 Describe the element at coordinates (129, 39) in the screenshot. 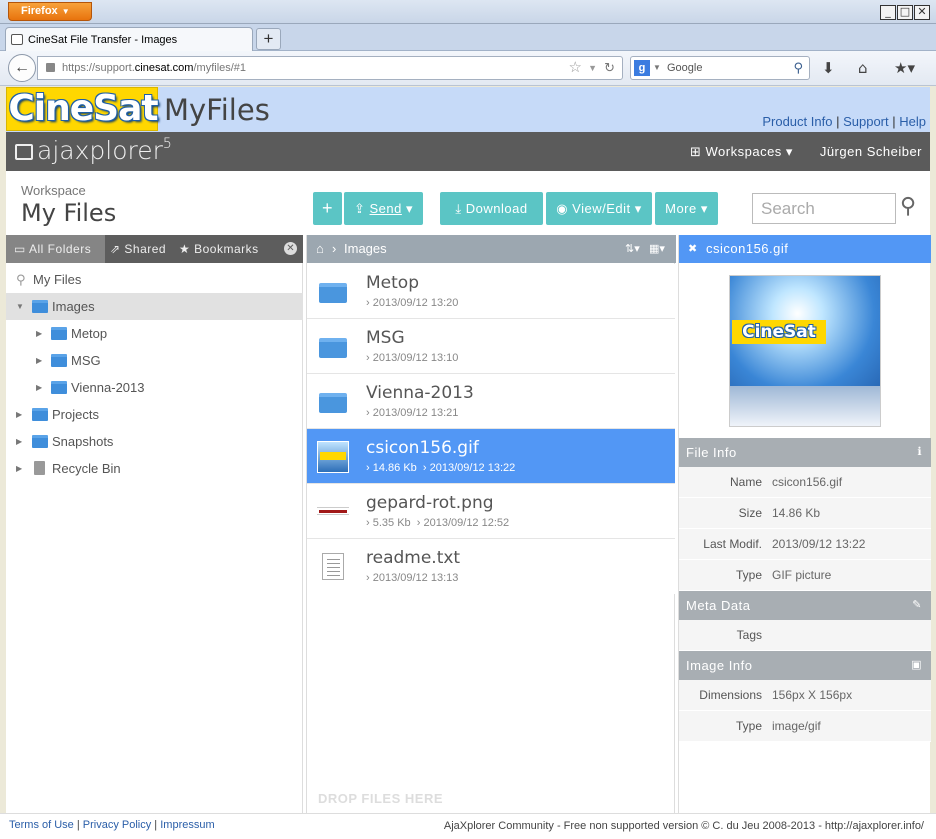

I see `browser-tab: CineSat File Transfer - Images` at that location.